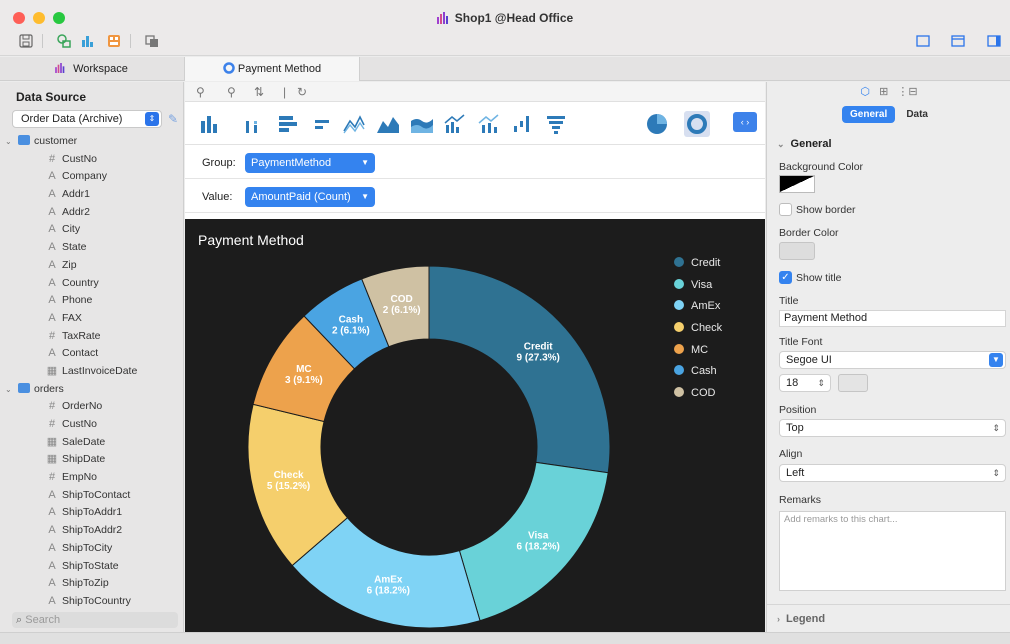 This screenshot has width=1010, height=644. What do you see at coordinates (310, 163) in the screenshot?
I see `group-select: PaymentMethod ▼` at bounding box center [310, 163].